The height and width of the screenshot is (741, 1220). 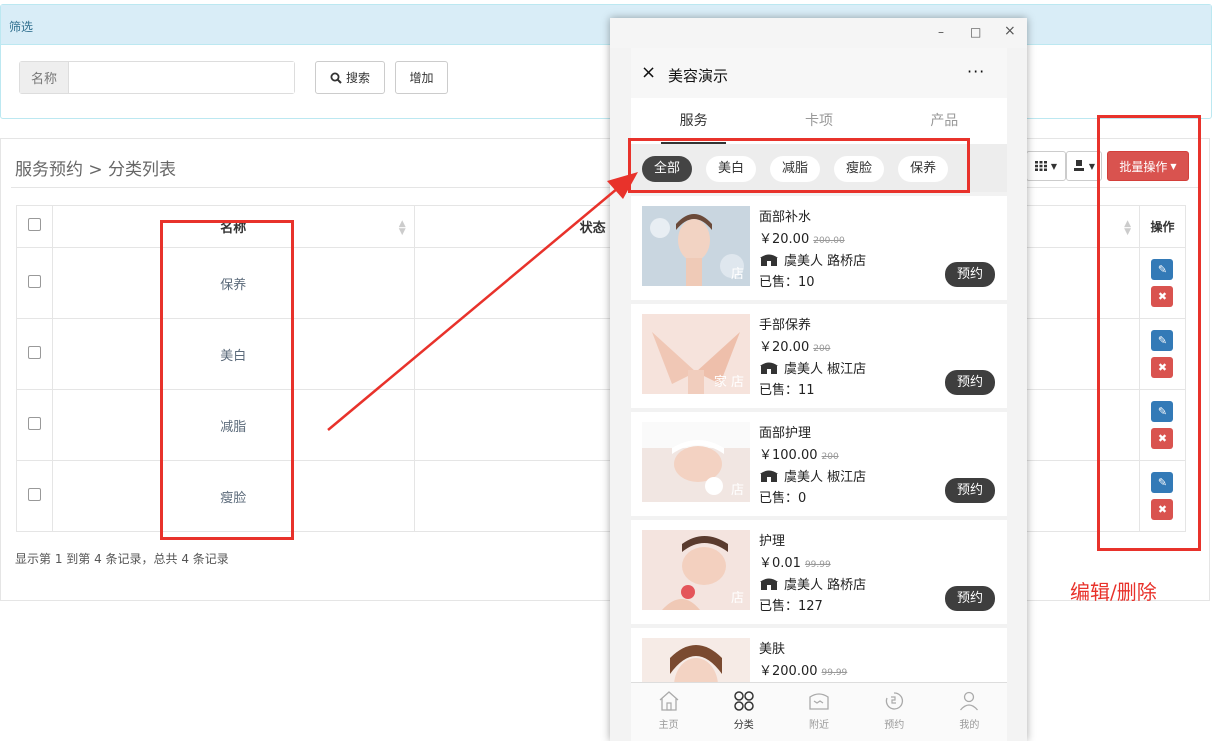 I want to click on window-minimize-button: –, so click(x=941, y=32).